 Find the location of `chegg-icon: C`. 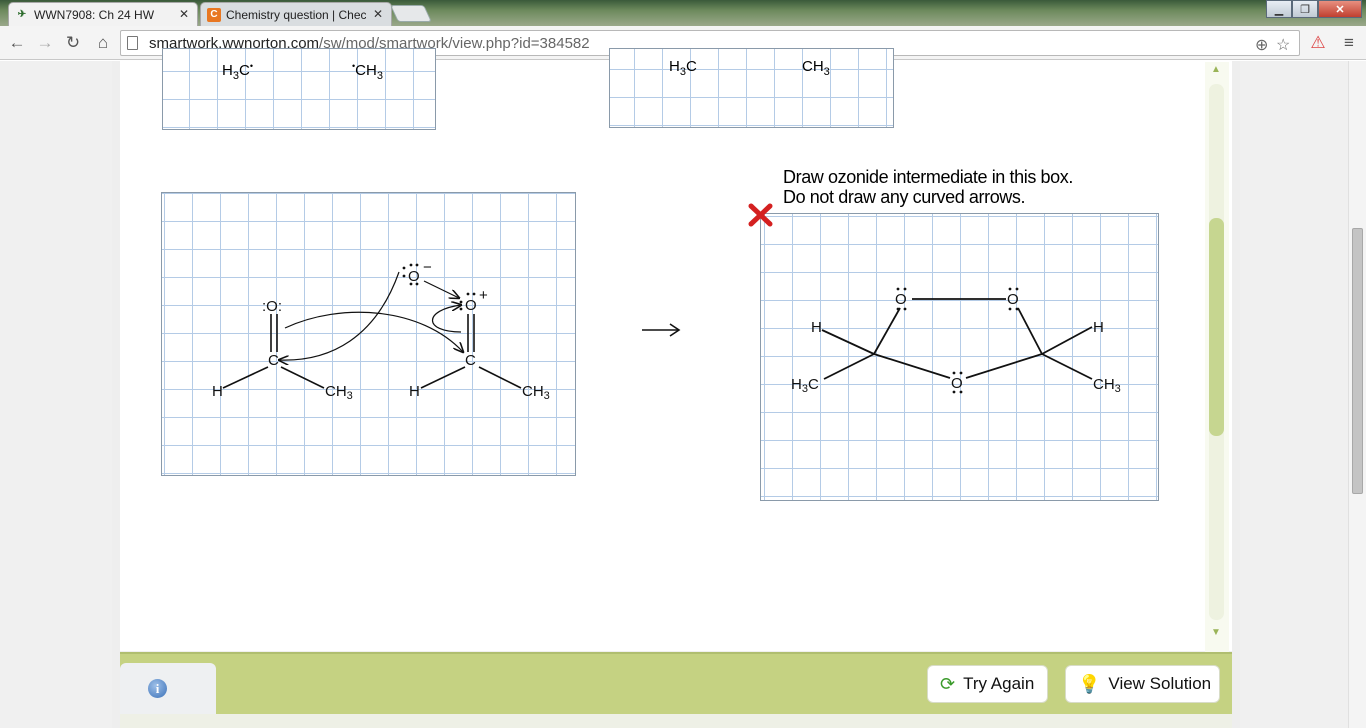

chegg-icon: C is located at coordinates (214, 14).